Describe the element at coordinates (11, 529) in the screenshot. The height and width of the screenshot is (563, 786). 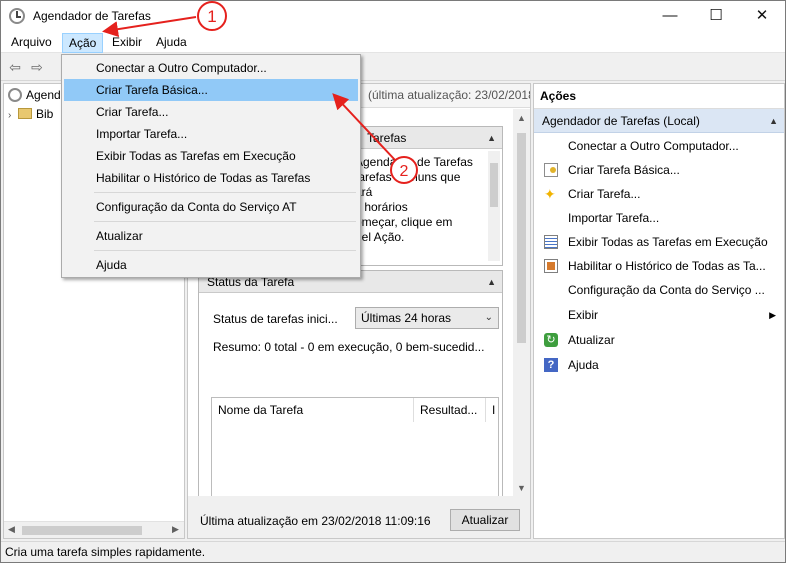
I see `scroll-left-icon: ◀` at that location.